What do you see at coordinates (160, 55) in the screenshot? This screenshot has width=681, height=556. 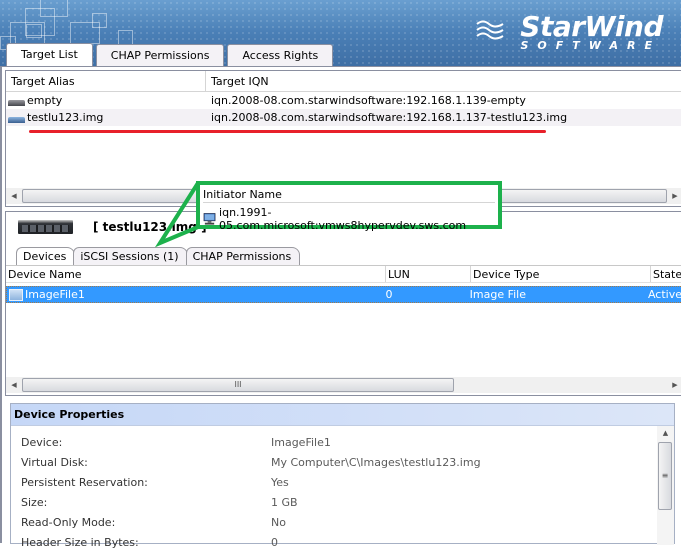 I see `tab-chap-permissions: CHAP Permissions` at bounding box center [160, 55].